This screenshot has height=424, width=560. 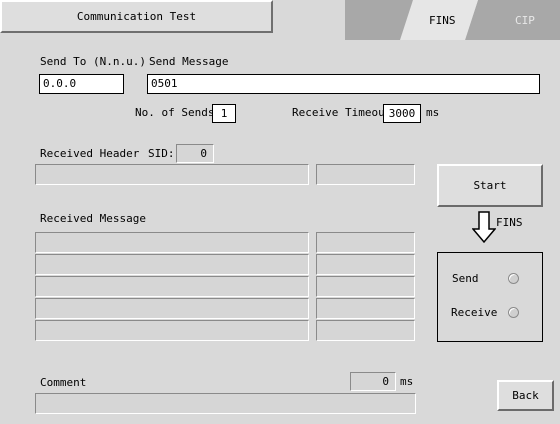 What do you see at coordinates (407, 381) in the screenshot?
I see `response-time-unit: ms` at bounding box center [407, 381].